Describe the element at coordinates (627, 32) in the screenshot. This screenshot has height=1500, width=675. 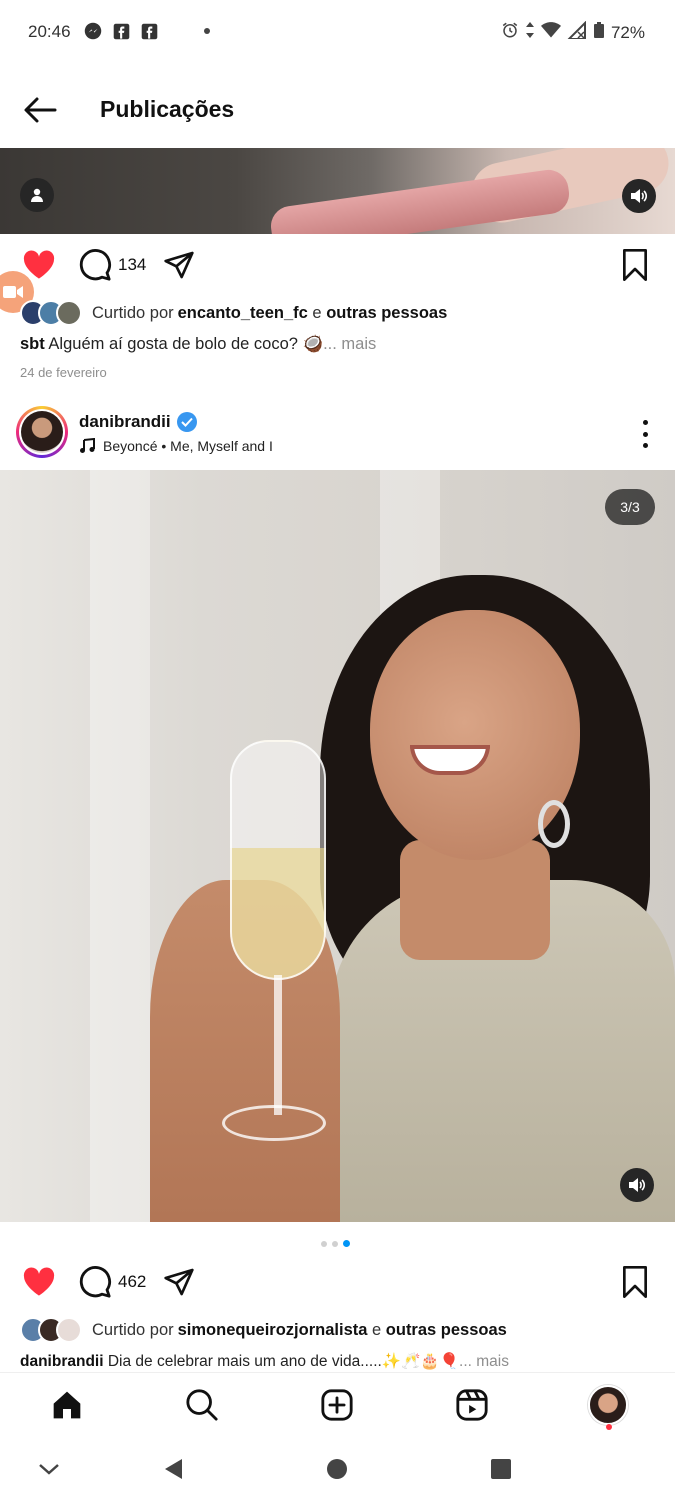
I see `battery-percent: 72%` at that location.